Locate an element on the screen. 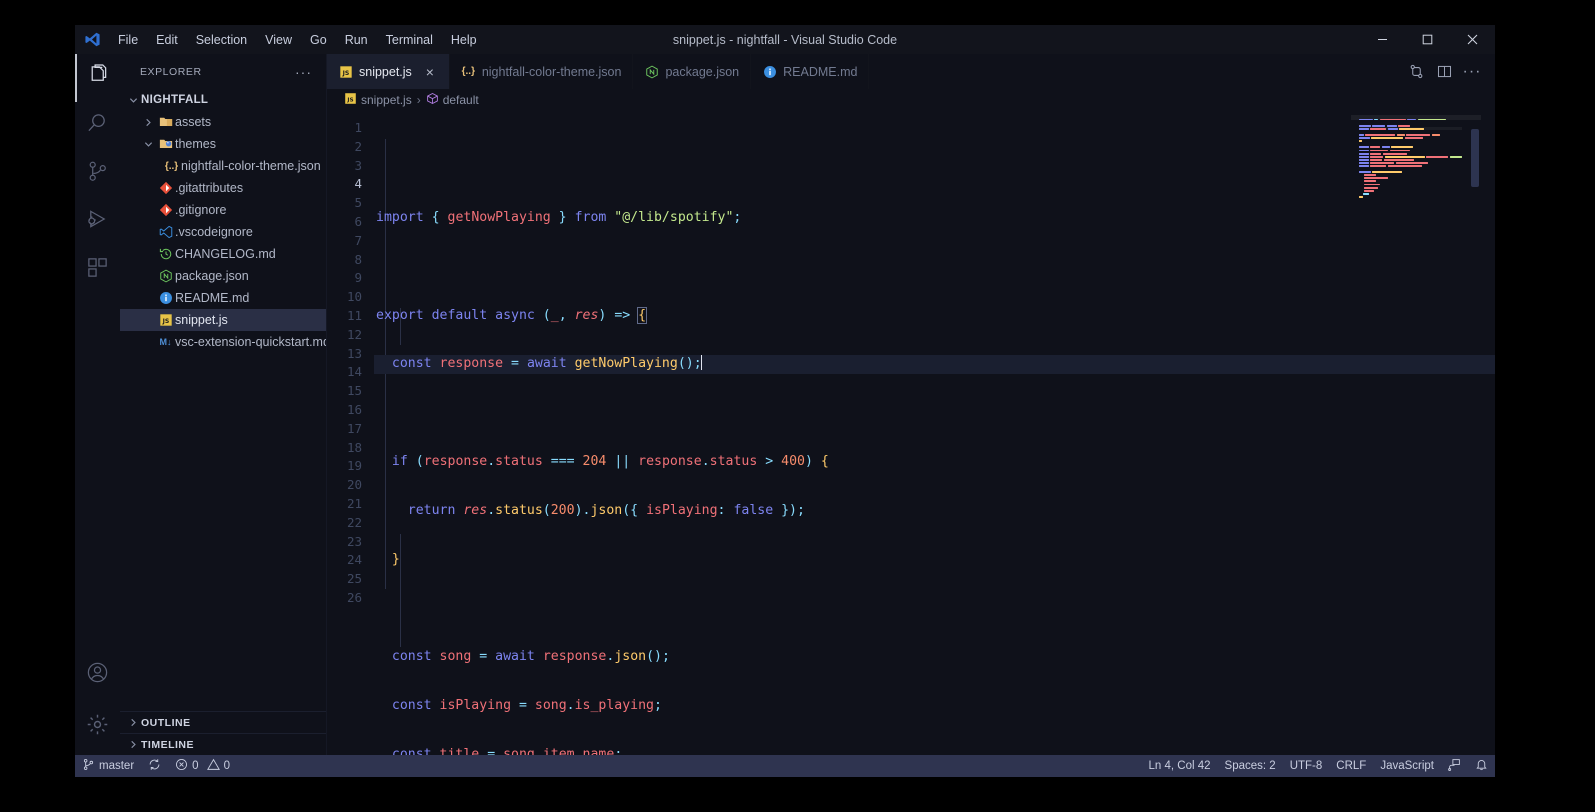 Image resolution: width=1595 pixels, height=812 pixels. breadcrumb-item-file: JS snippet.js is located at coordinates (378, 100).